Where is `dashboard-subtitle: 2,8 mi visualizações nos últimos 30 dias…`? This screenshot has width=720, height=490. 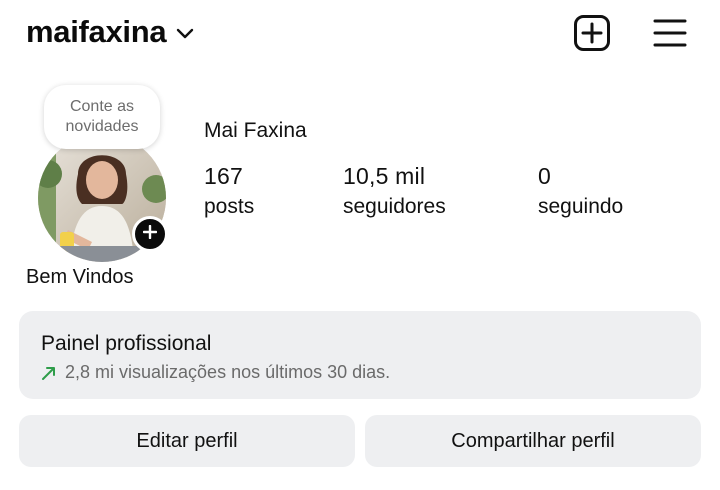 dashboard-subtitle: 2,8 mi visualizações nos últimos 30 dias… is located at coordinates (228, 372).